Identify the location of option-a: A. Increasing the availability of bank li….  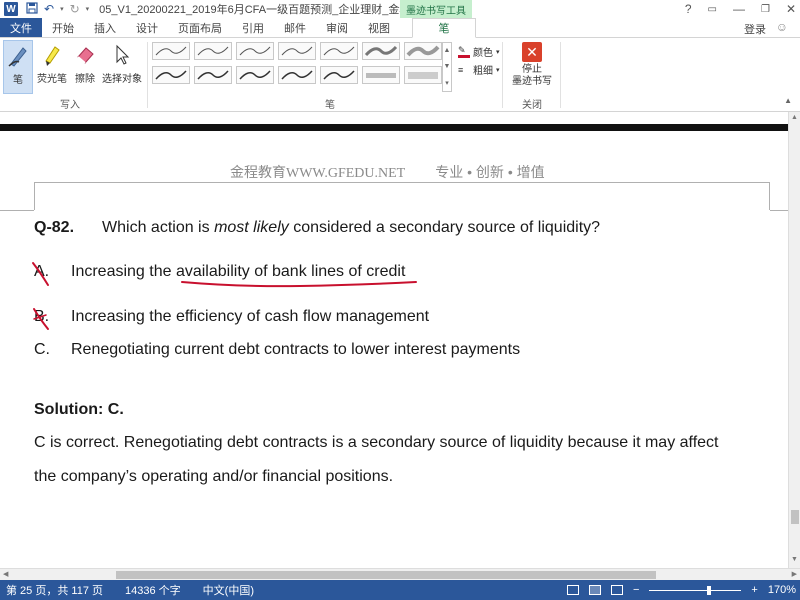
(219, 272).